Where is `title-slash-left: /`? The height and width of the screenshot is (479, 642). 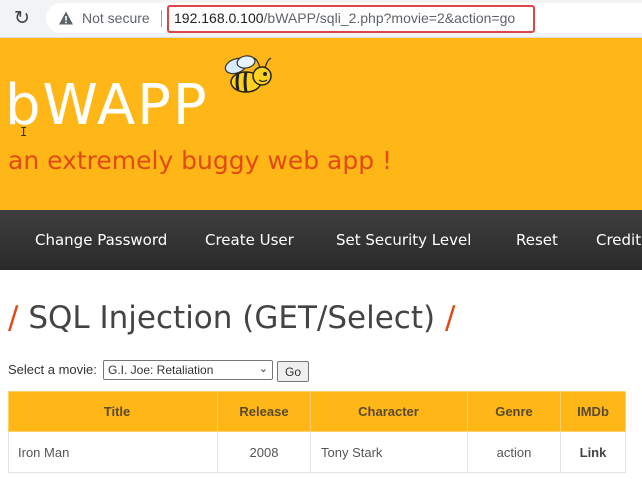 title-slash-left: / is located at coordinates (13, 318).